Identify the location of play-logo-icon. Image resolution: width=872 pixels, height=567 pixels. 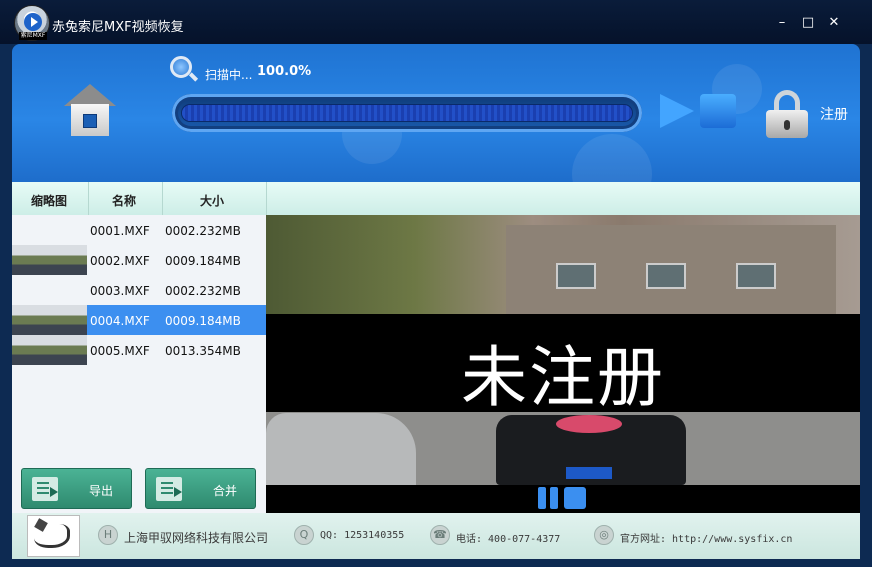
(33, 22).